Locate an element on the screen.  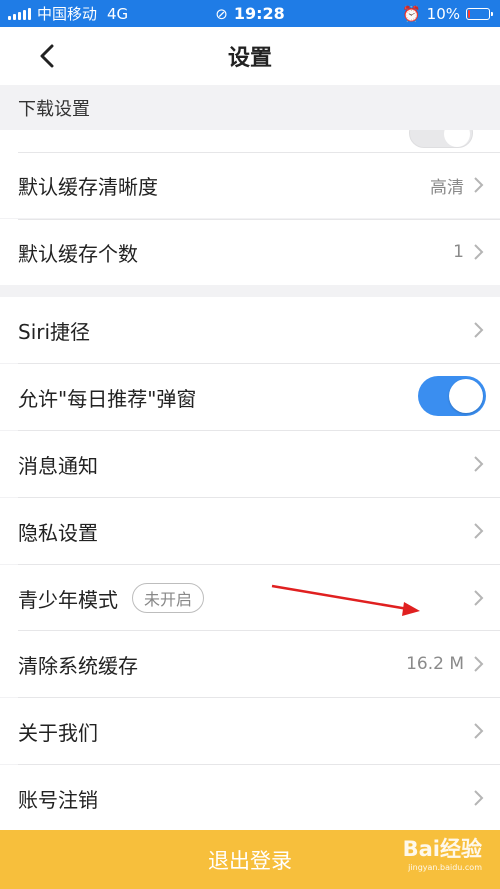
battery-percent: 10% is located at coordinates (443, 13).